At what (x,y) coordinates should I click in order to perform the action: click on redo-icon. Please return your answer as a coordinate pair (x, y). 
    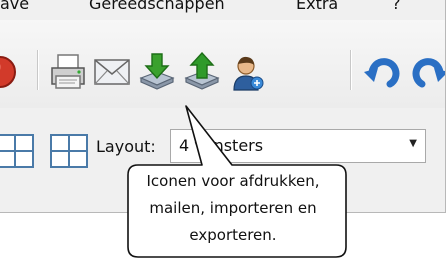
    Looking at the image, I should click on (428, 72).